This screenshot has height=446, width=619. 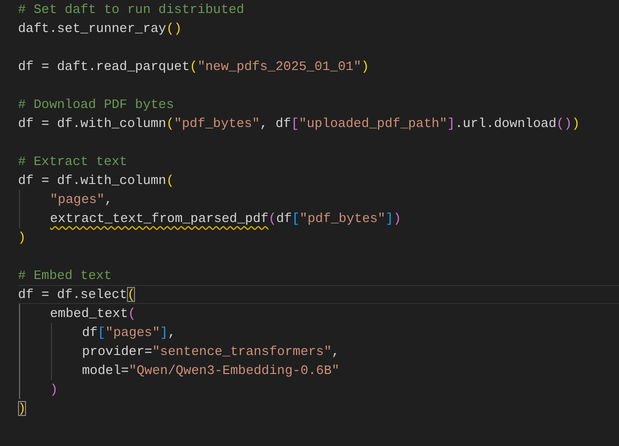 What do you see at coordinates (73, 162) in the screenshot?
I see `code-line: # Extract text` at bounding box center [73, 162].